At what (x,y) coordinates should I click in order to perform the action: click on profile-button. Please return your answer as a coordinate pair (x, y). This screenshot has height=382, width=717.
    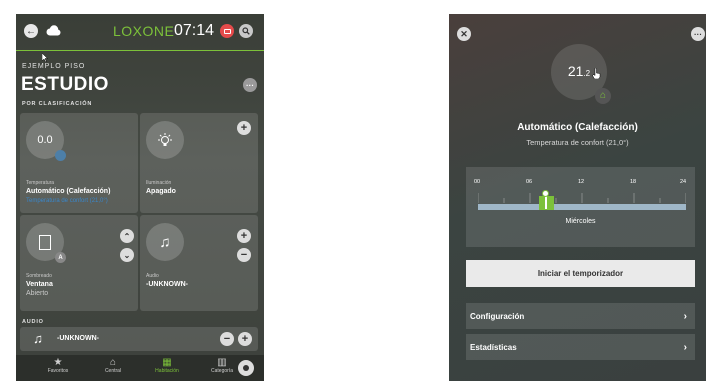
    Looking at the image, I should click on (246, 368).